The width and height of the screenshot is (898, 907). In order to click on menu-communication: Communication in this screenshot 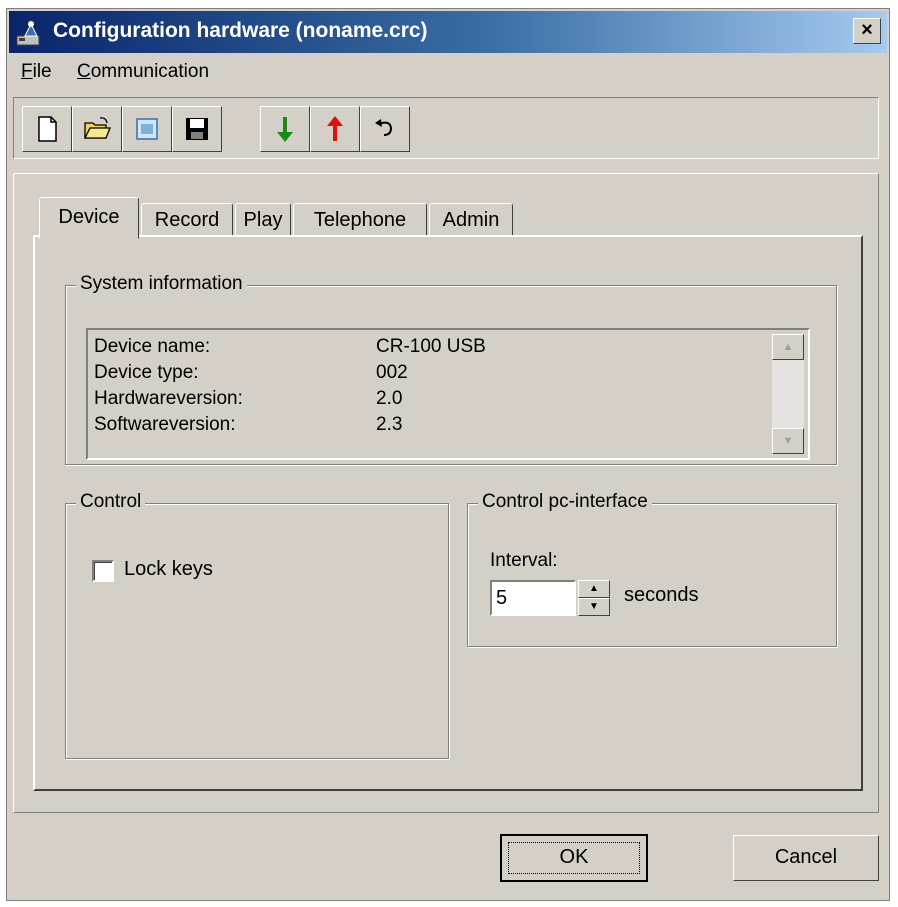, I will do `click(143, 72)`.